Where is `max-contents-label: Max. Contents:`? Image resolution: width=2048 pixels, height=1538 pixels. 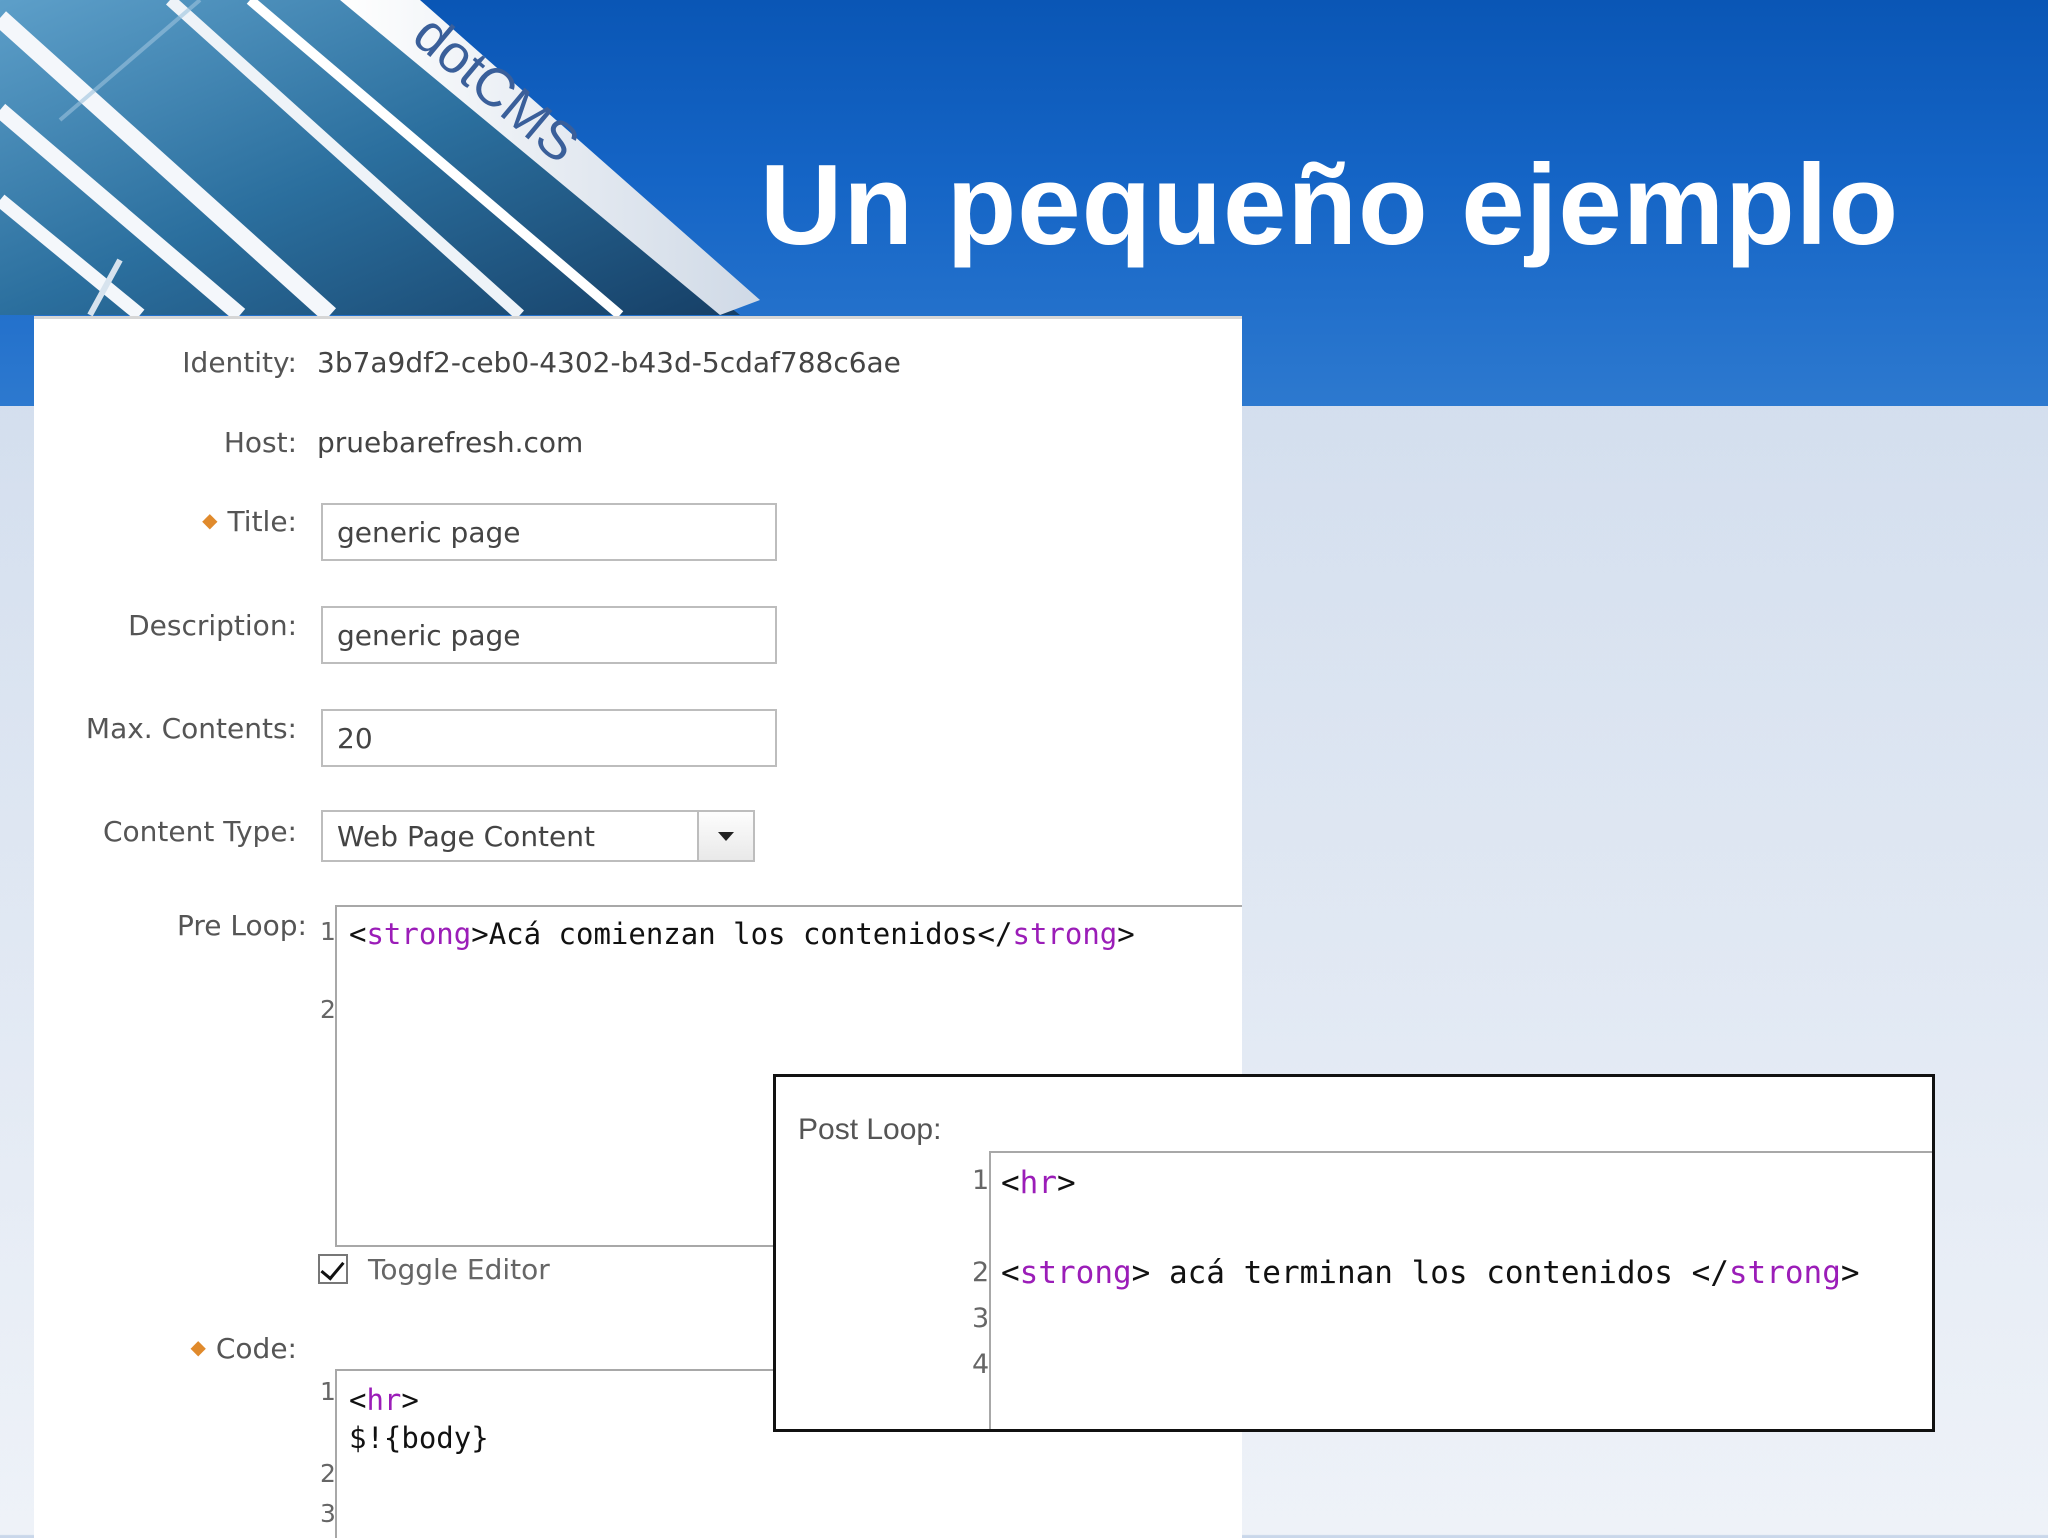
max-contents-label: Max. Contents: is located at coordinates (191, 728).